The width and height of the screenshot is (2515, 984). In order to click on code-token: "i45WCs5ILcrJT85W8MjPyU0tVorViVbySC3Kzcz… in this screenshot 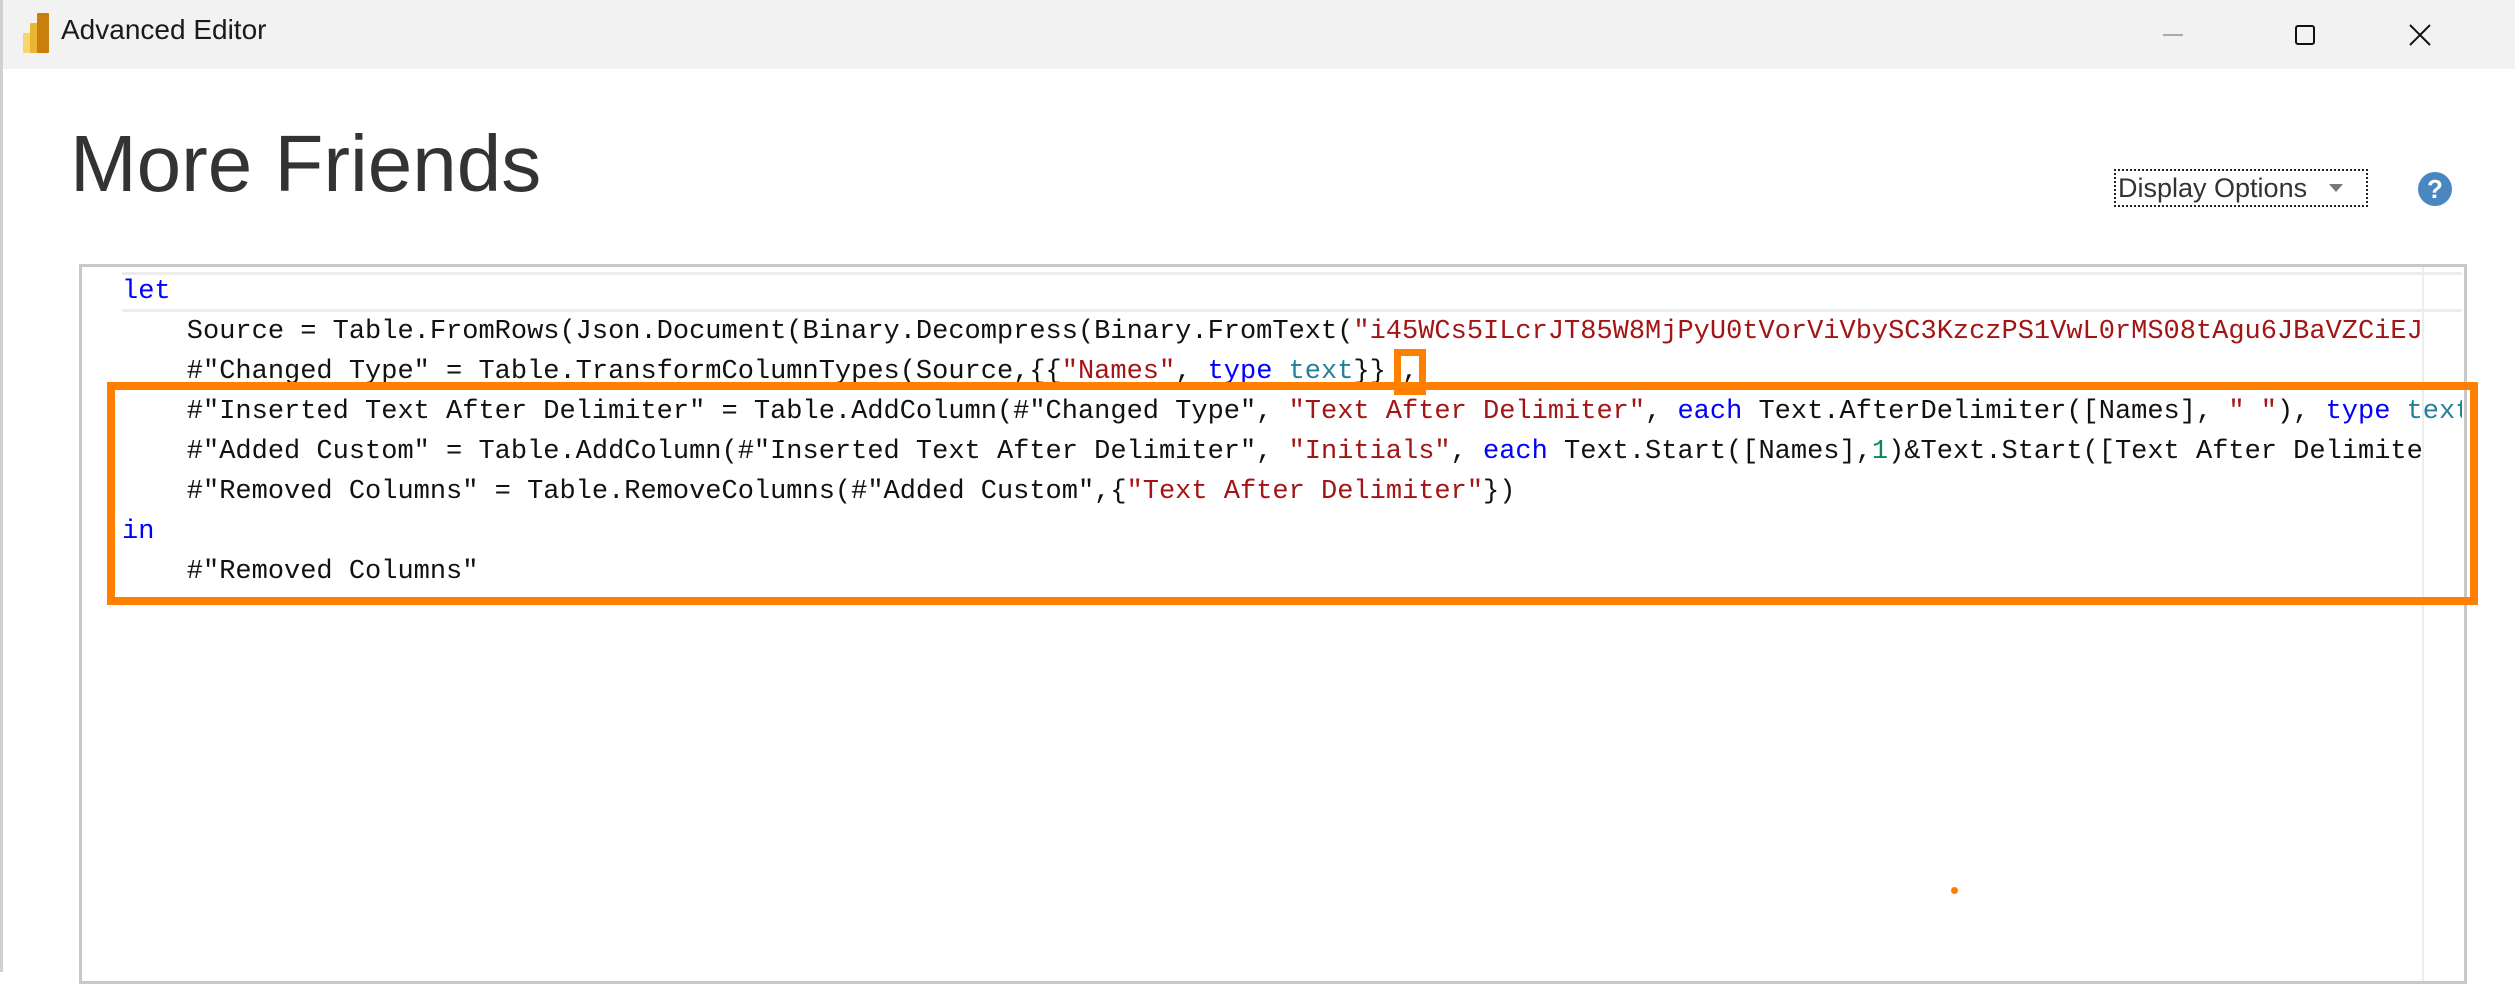, I will do `click(1888, 332)`.